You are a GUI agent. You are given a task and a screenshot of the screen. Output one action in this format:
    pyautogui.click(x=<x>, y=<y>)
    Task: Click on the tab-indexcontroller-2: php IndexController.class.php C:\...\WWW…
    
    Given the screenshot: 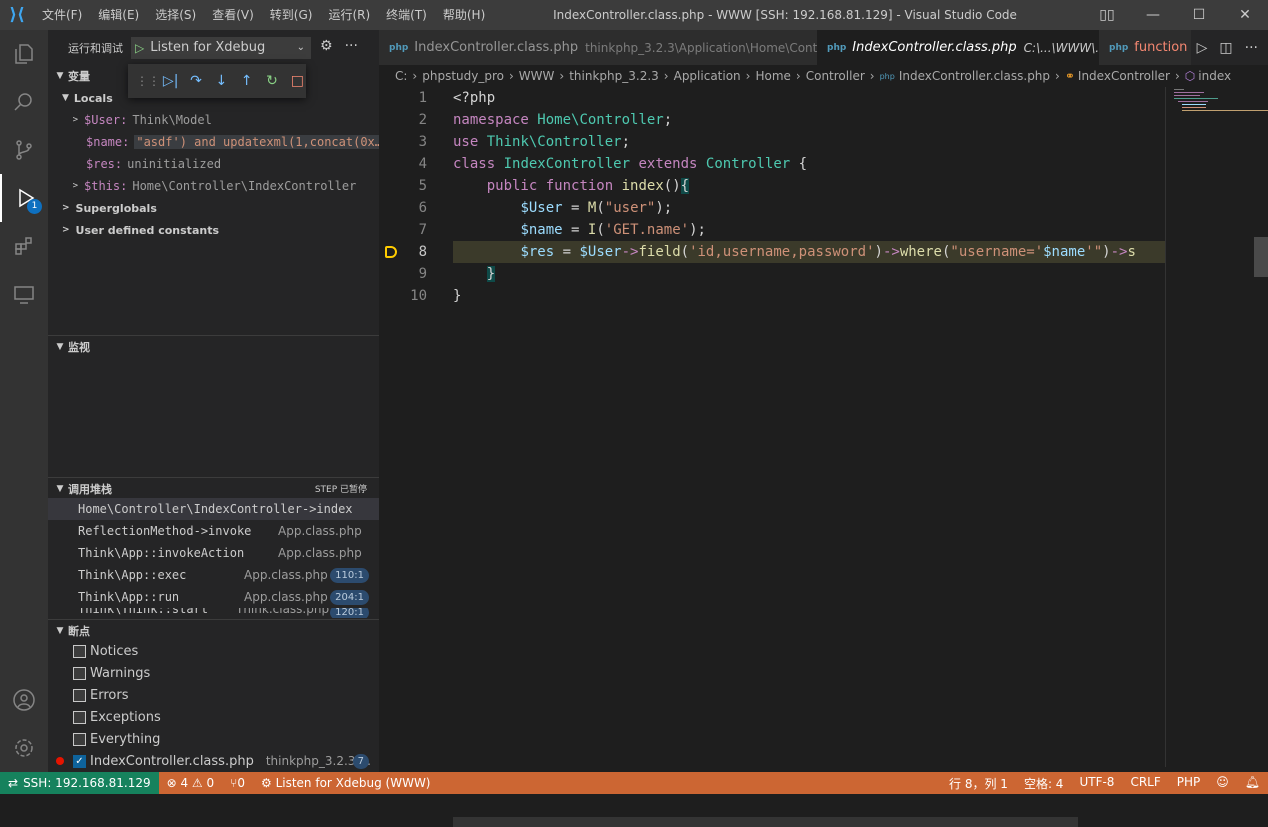 What is the action you would take?
    pyautogui.click(x=958, y=47)
    